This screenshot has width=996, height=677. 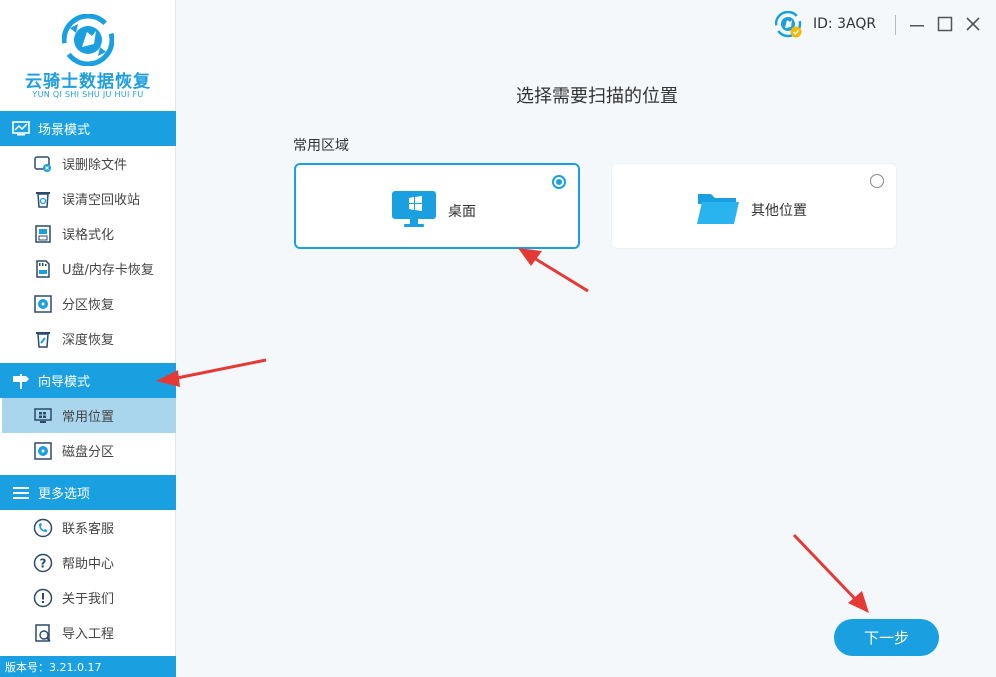 I want to click on minimize-icon, so click(x=917, y=26).